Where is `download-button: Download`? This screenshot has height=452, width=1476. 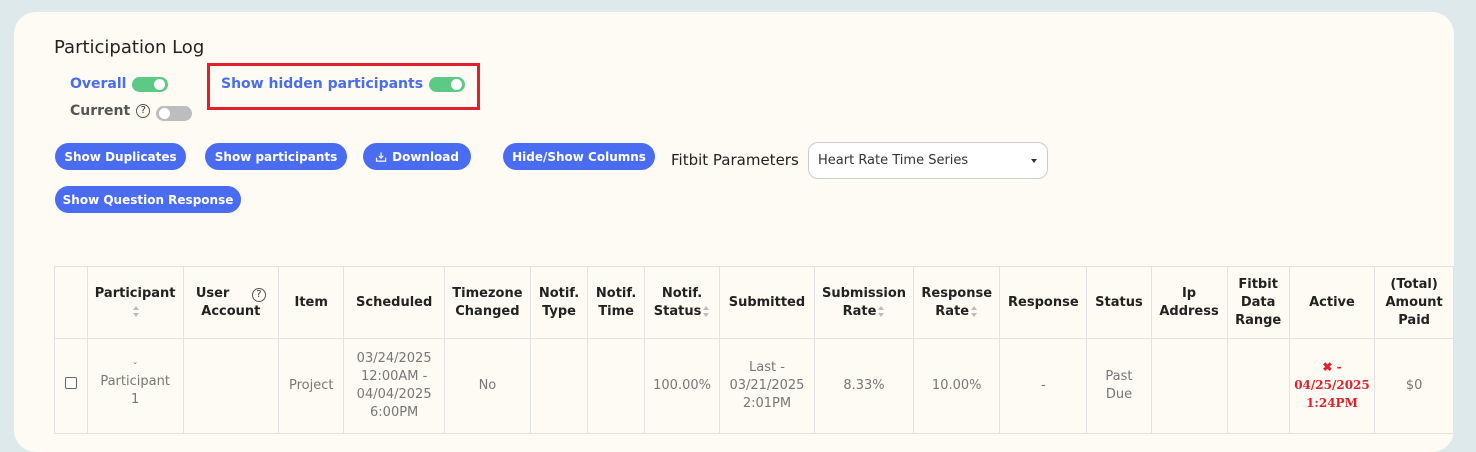
download-button: Download is located at coordinates (417, 156).